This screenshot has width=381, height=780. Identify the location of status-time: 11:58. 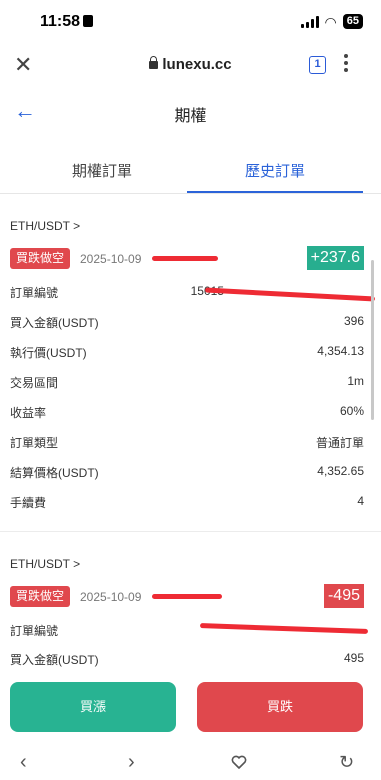
(67, 22).